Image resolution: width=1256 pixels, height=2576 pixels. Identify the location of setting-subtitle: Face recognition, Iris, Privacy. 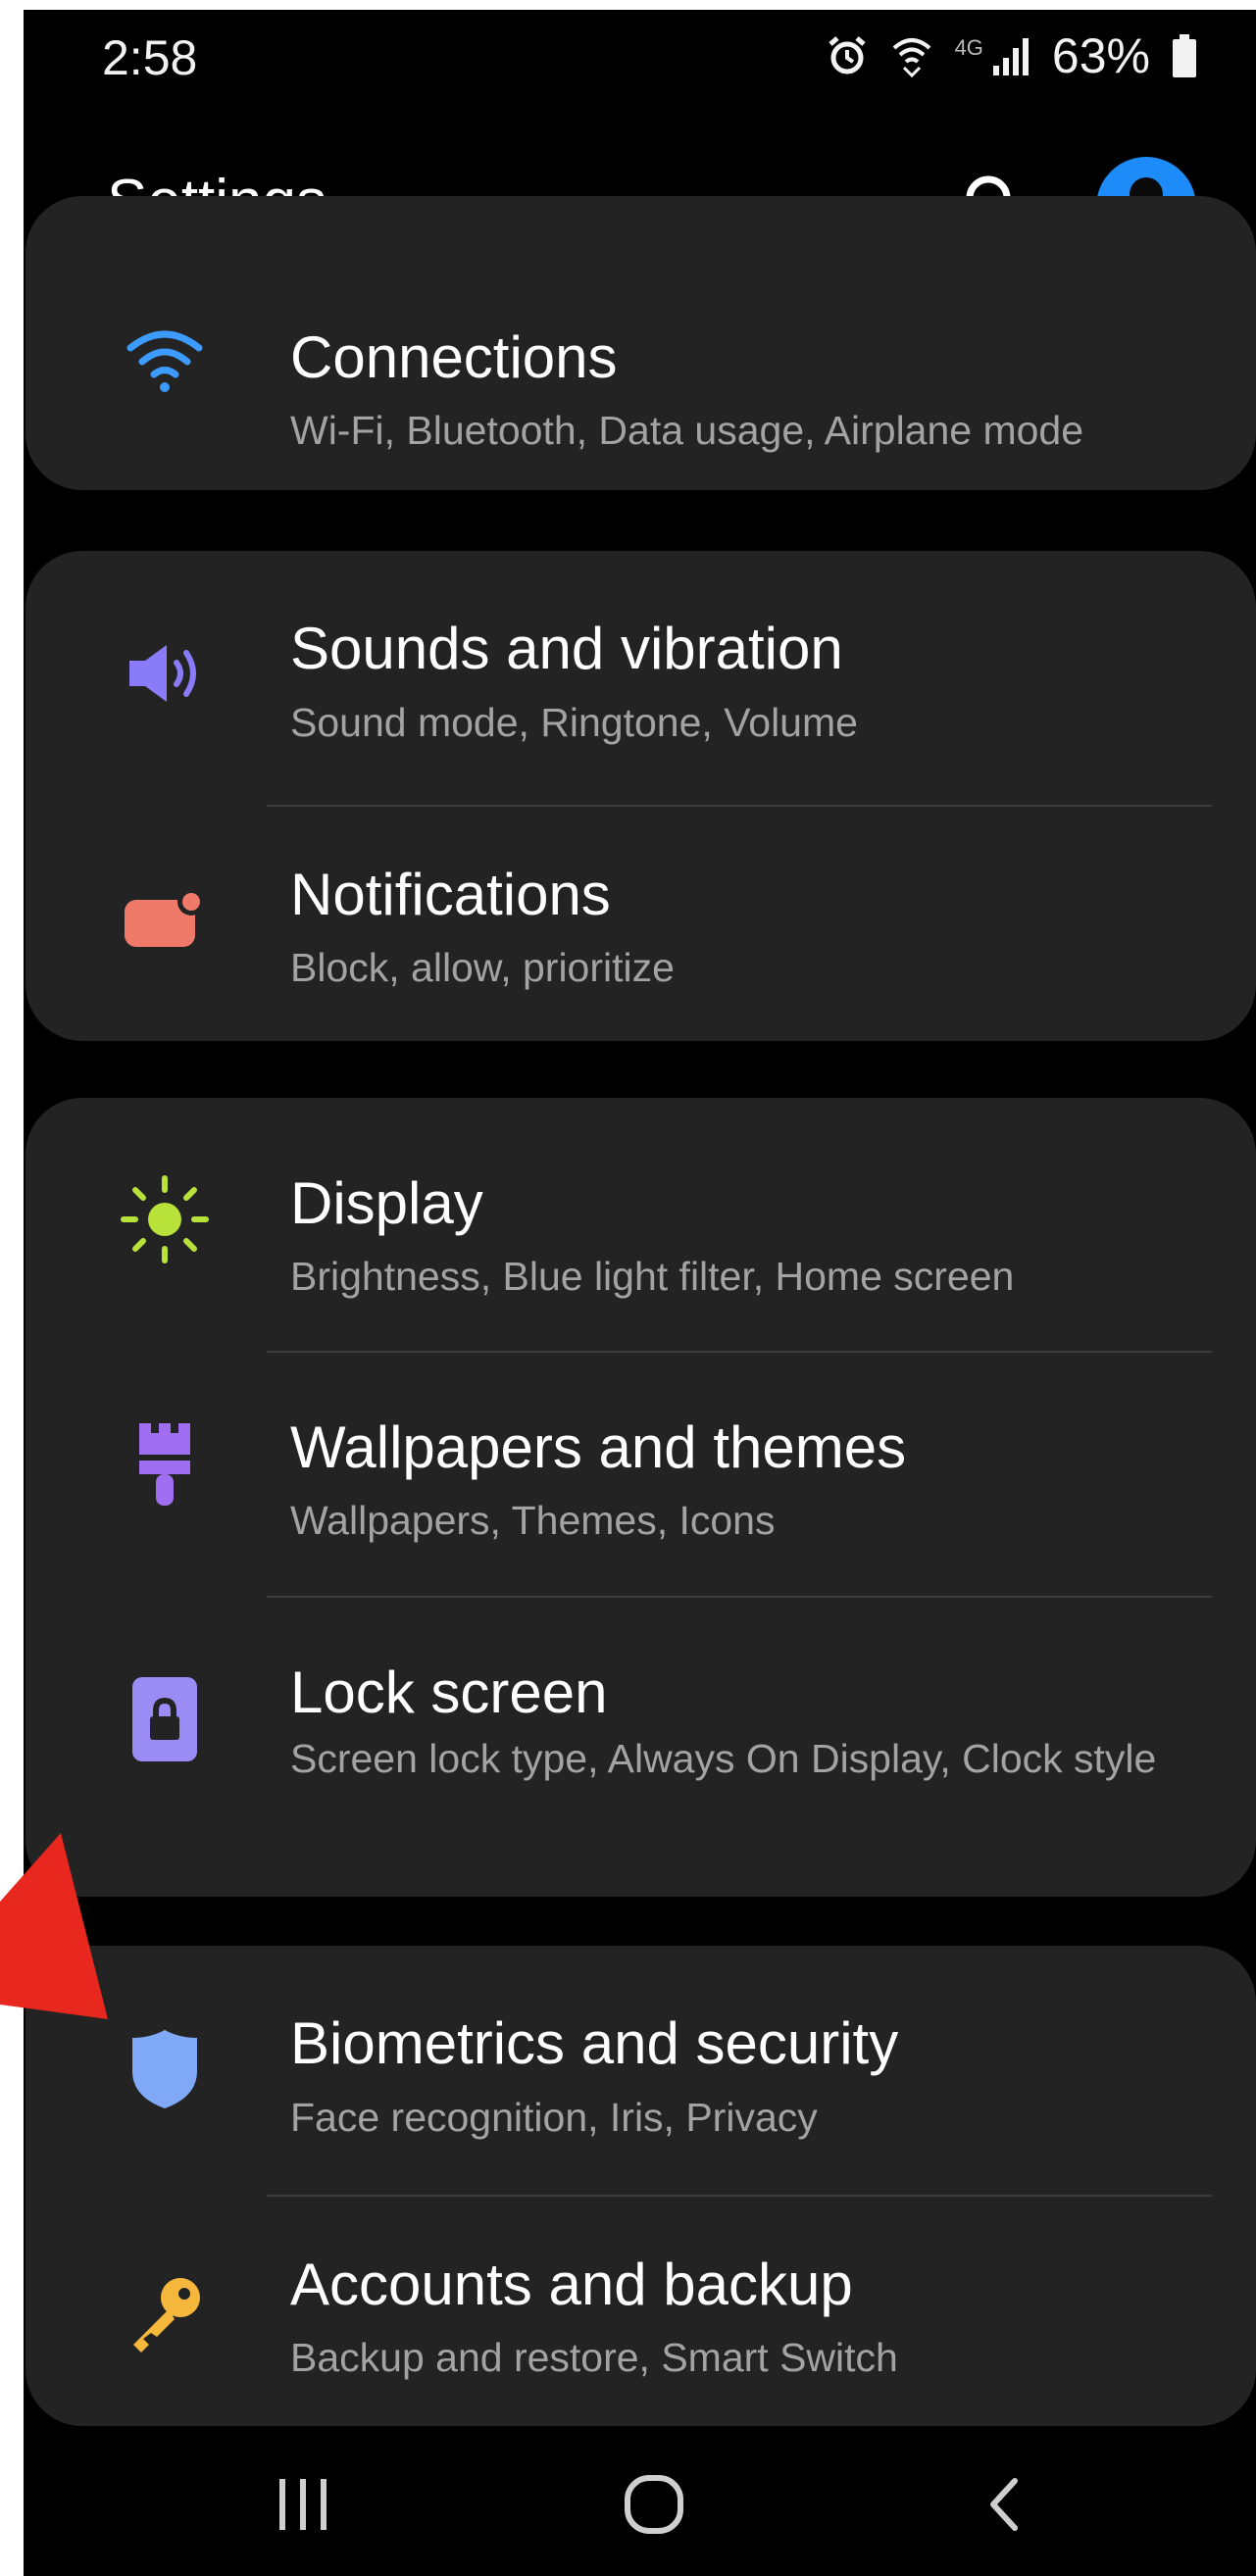
(554, 2117).